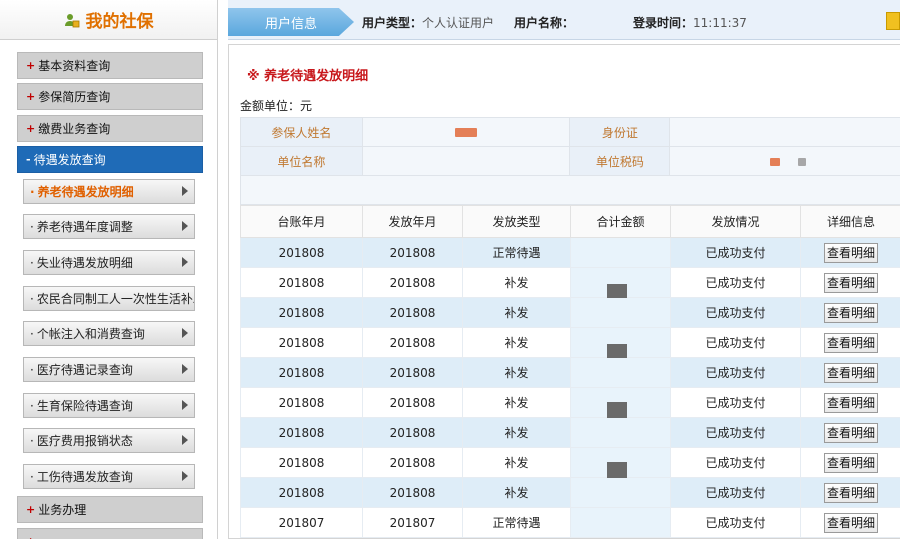 This screenshot has height=539, width=900. I want to click on submenu-label: 失业待遇发放明细, so click(84, 263).